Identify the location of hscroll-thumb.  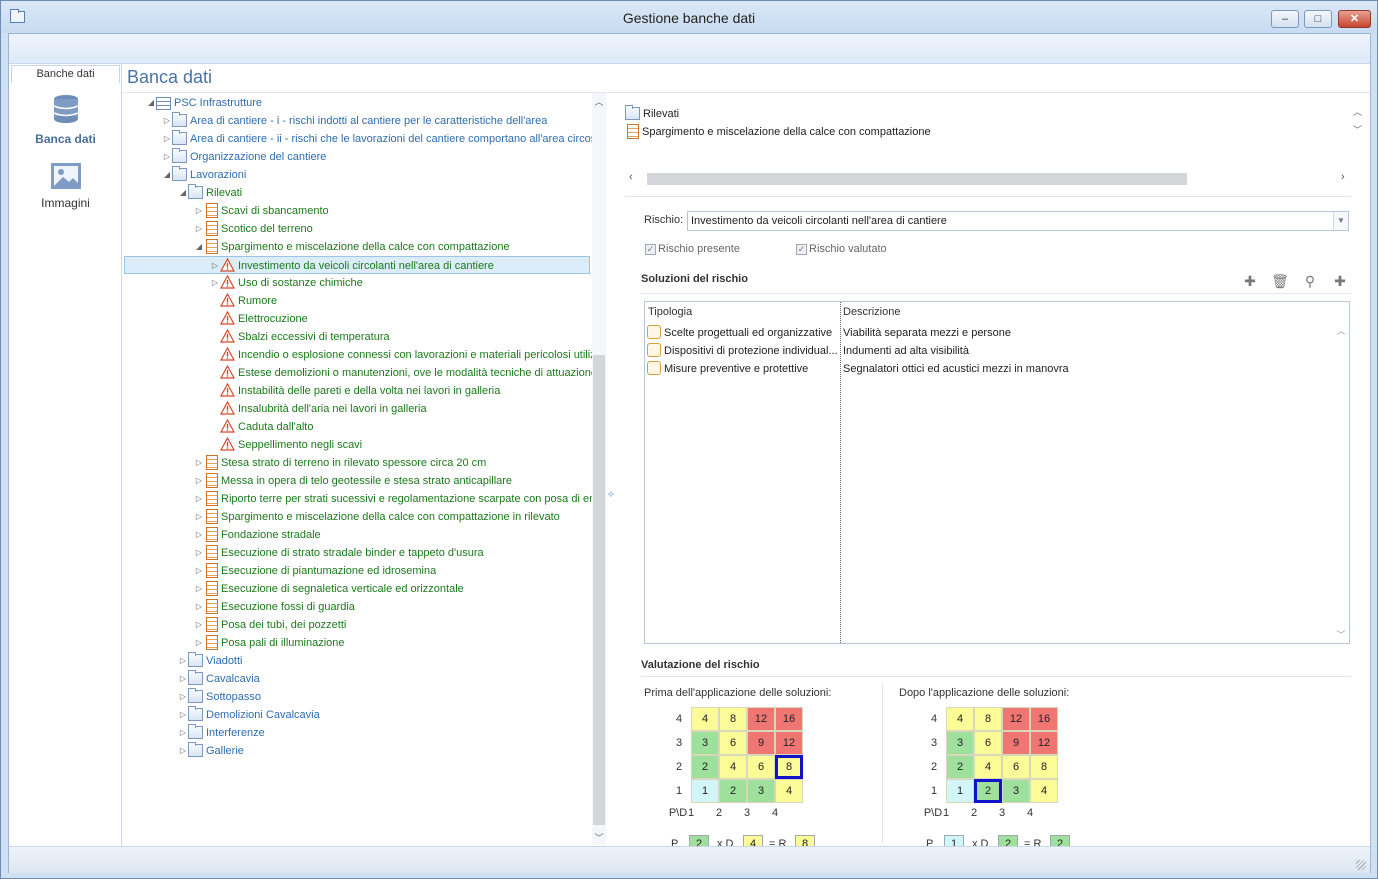
(917, 179).